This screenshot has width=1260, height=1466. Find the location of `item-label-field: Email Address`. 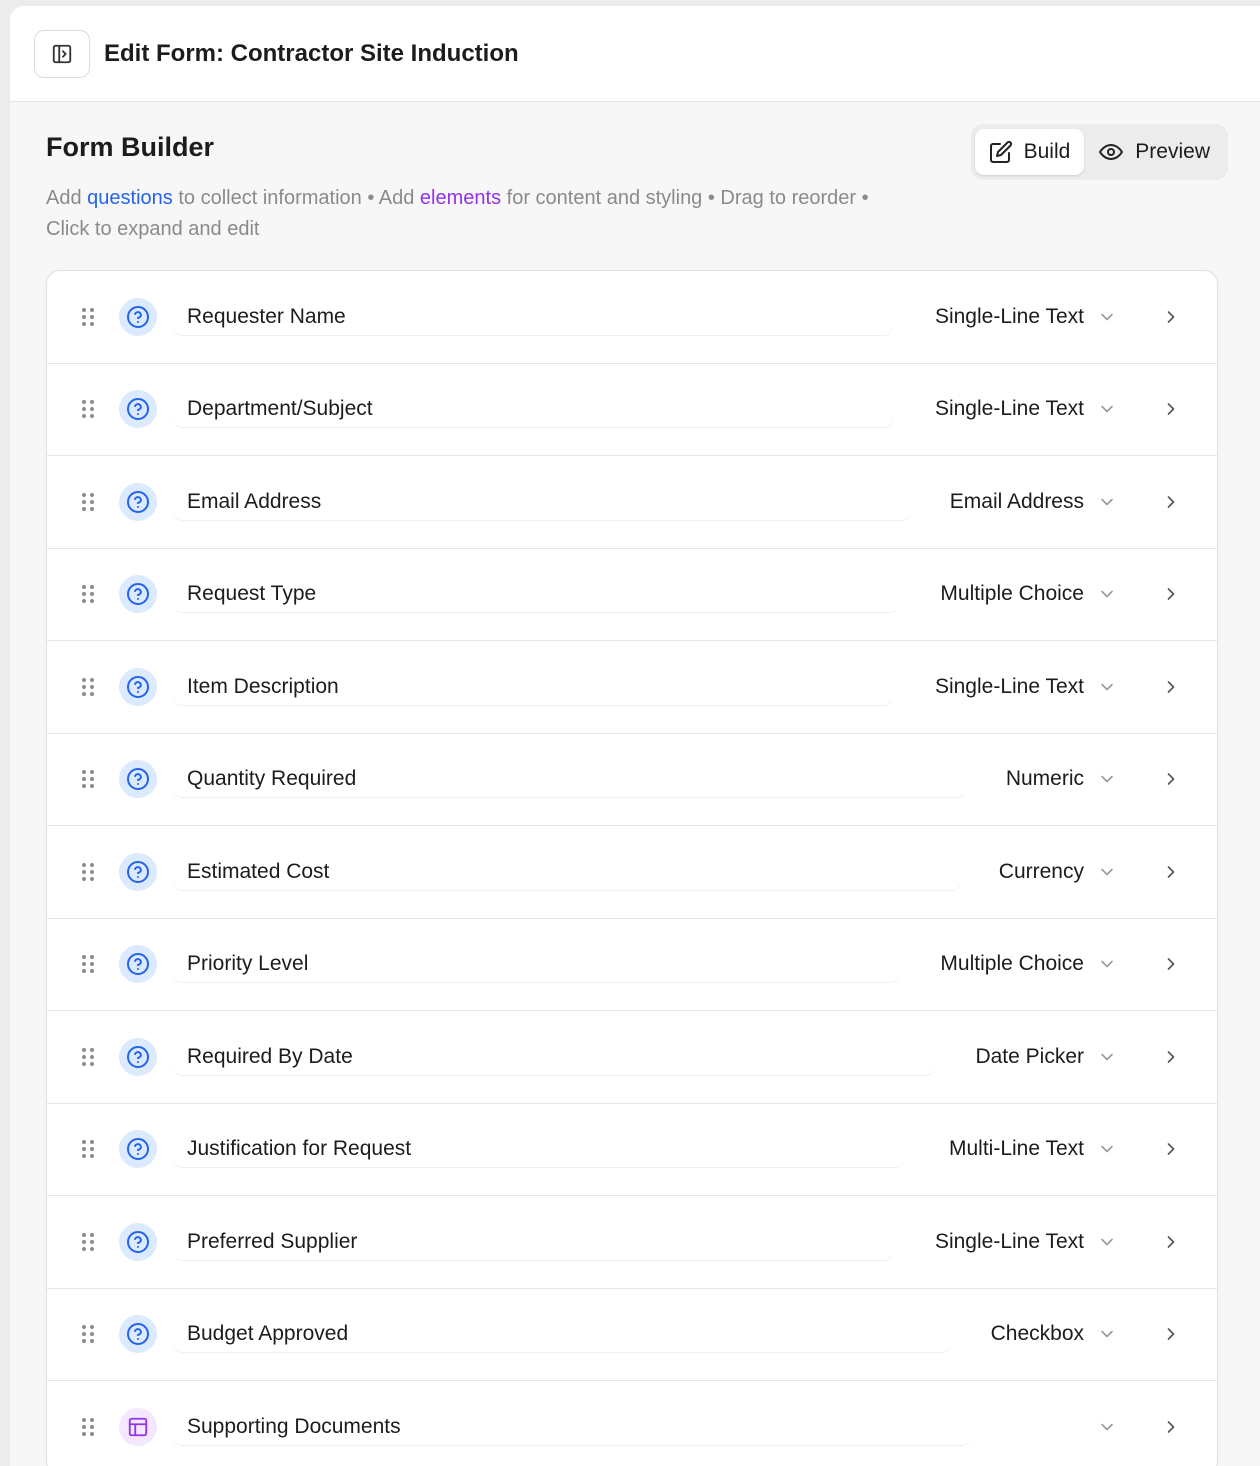

item-label-field: Email Address is located at coordinates (542, 501).